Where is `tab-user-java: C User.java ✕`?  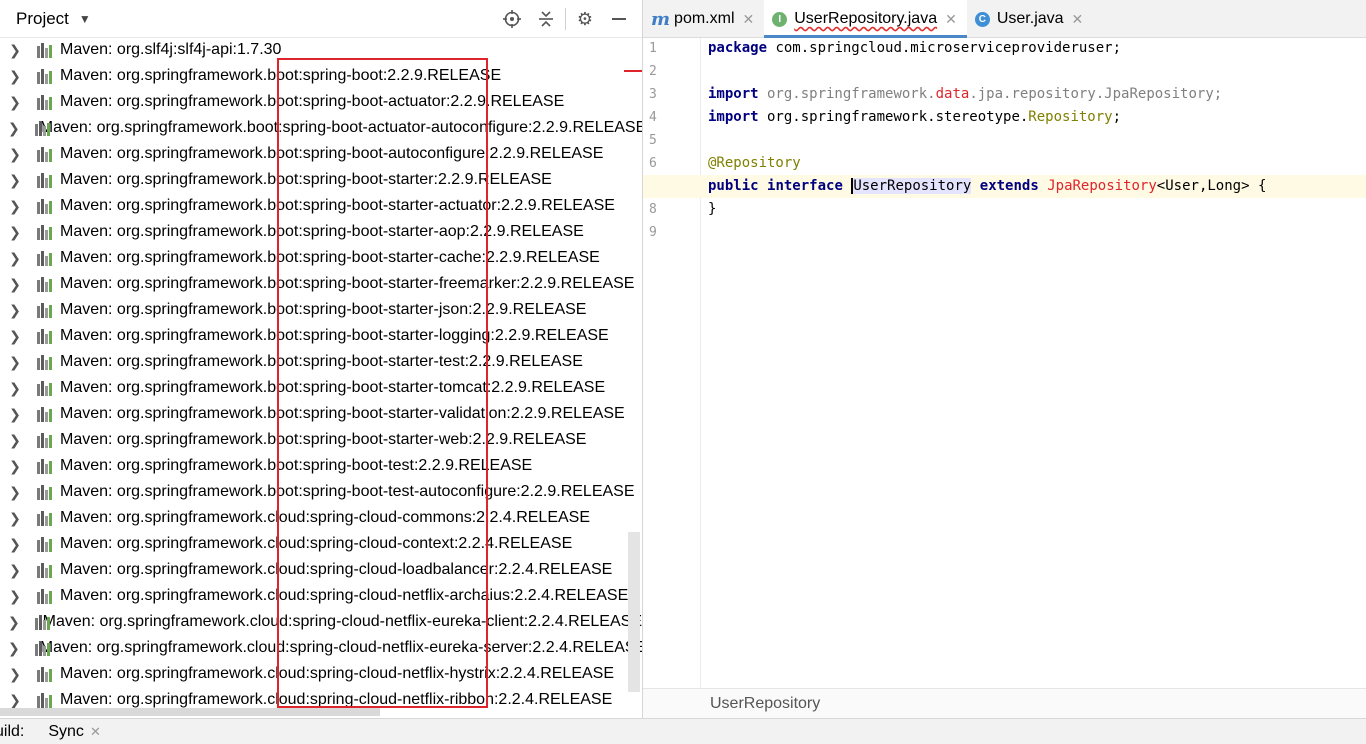
tab-user-java: C User.java ✕ is located at coordinates (1030, 19).